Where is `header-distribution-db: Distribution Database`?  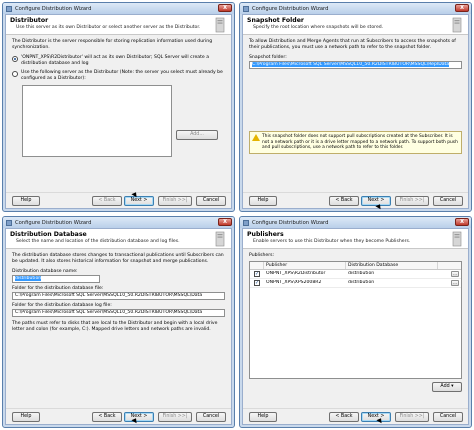
header-distribution-db: Distribution Database is located at coordinates (392, 265).